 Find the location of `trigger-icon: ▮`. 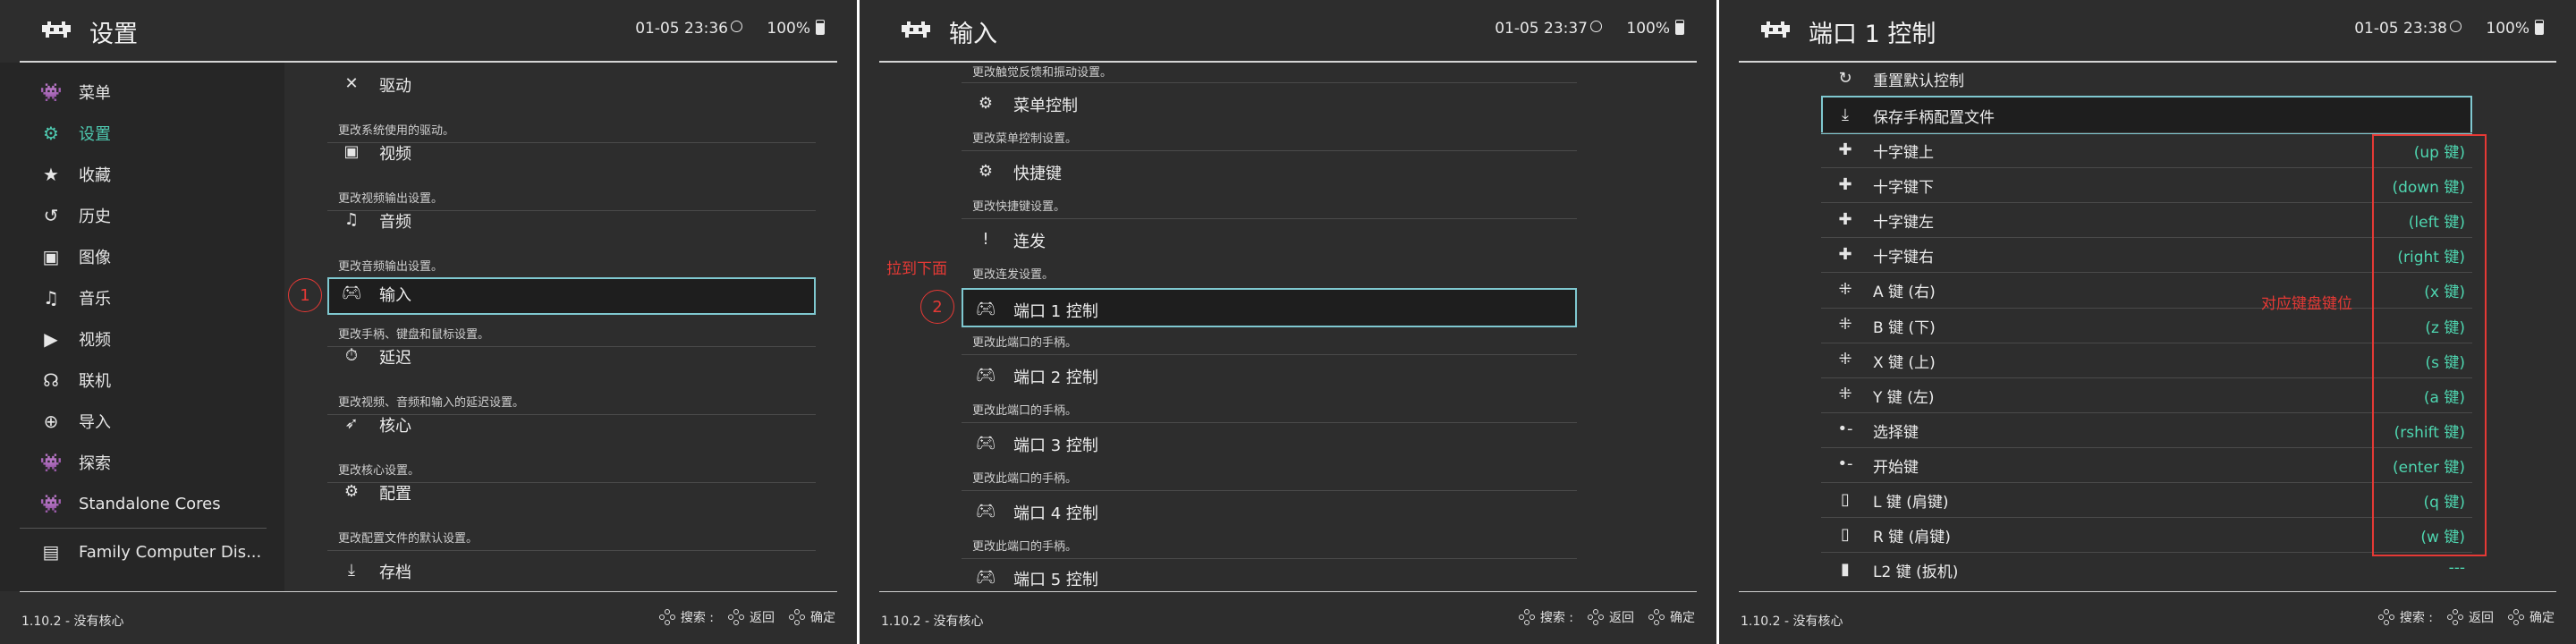

trigger-icon: ▮ is located at coordinates (1845, 569).